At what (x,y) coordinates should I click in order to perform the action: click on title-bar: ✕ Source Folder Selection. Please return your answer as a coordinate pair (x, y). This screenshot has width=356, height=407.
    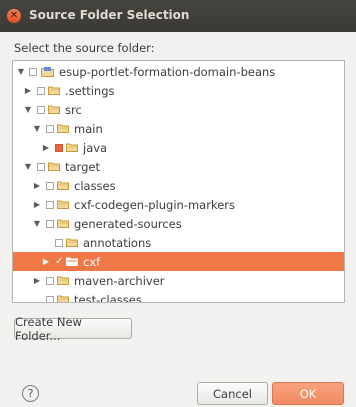
    Looking at the image, I should click on (178, 16).